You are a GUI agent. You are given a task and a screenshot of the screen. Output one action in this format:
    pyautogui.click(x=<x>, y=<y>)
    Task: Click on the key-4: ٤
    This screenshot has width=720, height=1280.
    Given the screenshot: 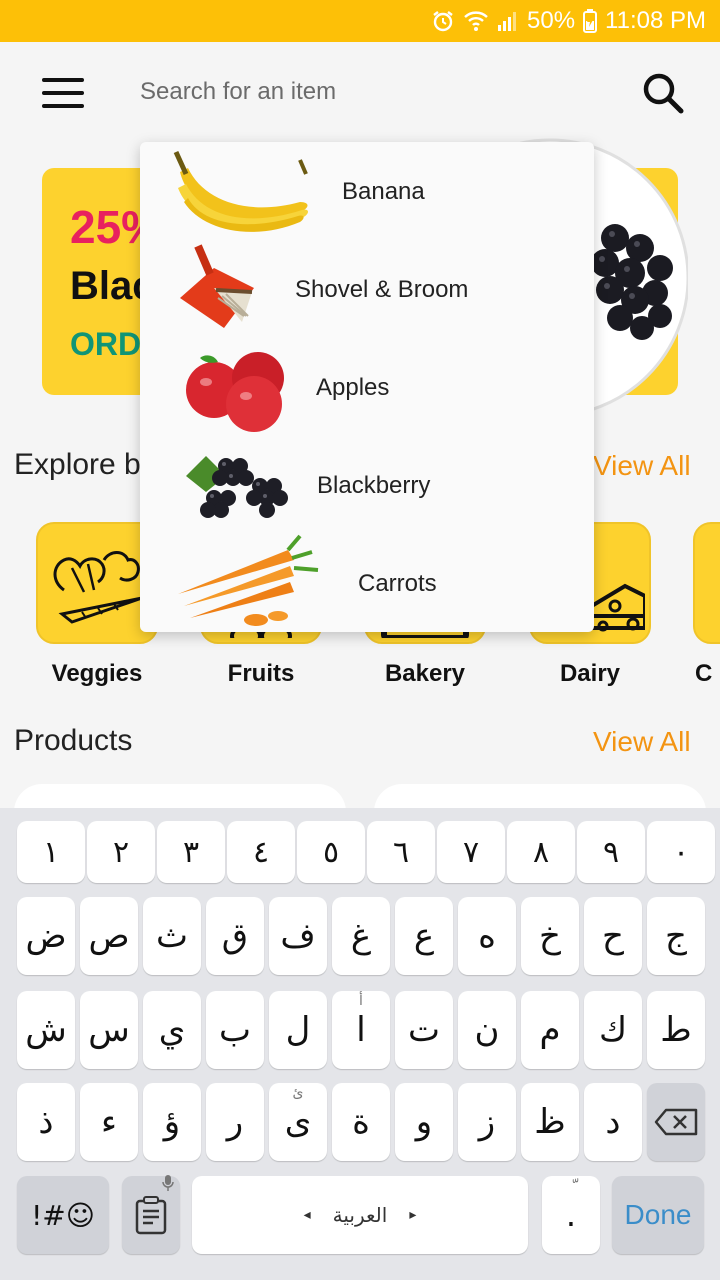 What is the action you would take?
    pyautogui.click(x=261, y=852)
    